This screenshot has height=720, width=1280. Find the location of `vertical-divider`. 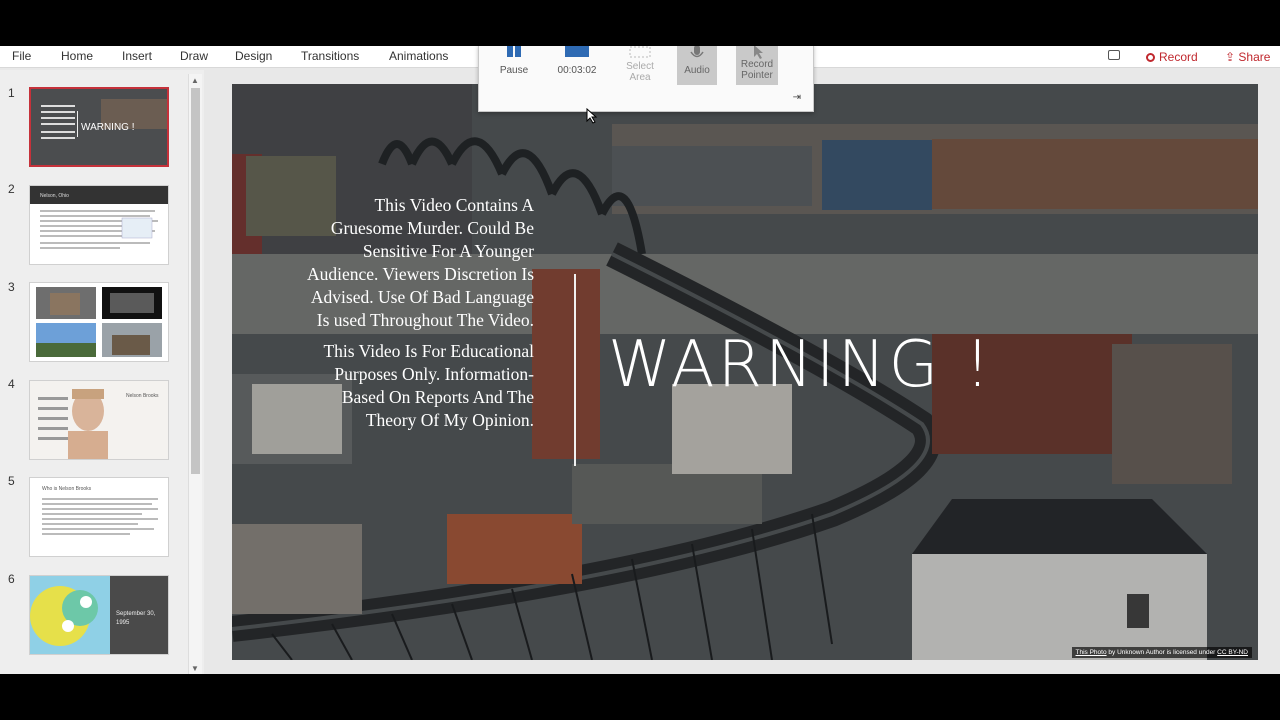

vertical-divider is located at coordinates (575, 370).